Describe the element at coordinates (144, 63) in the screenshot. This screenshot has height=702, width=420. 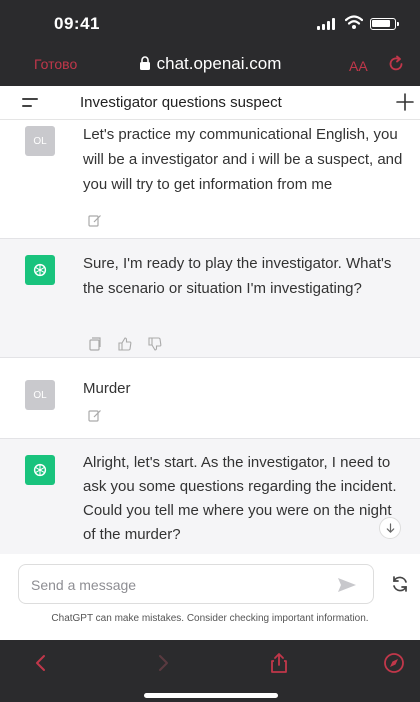
I see `lock-icon` at that location.